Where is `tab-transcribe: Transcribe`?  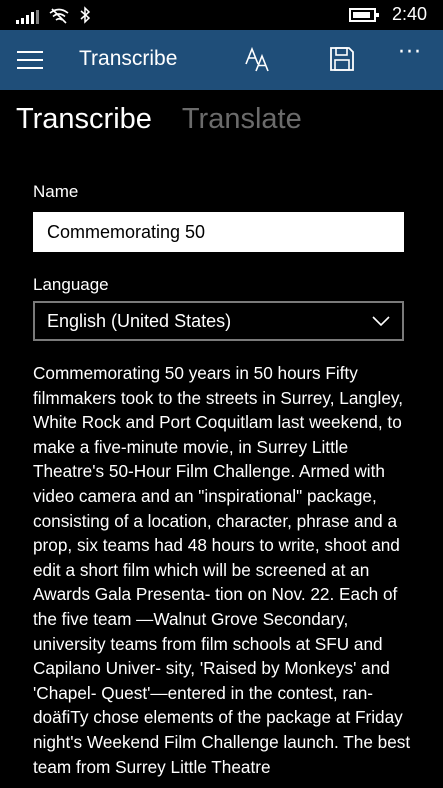
tab-transcribe: Transcribe is located at coordinates (84, 119).